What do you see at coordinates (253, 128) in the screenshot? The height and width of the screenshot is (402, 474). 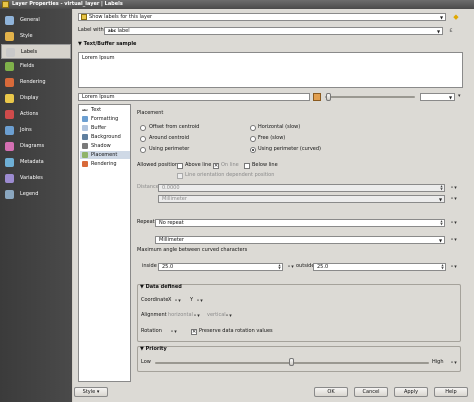 I see `radio-horizontal-slow` at bounding box center [253, 128].